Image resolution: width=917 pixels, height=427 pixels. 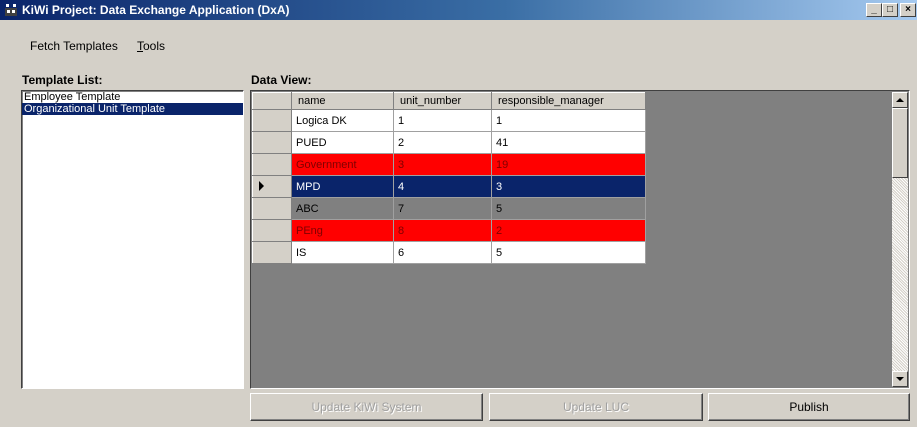 I want to click on cell-responsible-manager: 41, so click(x=568, y=142).